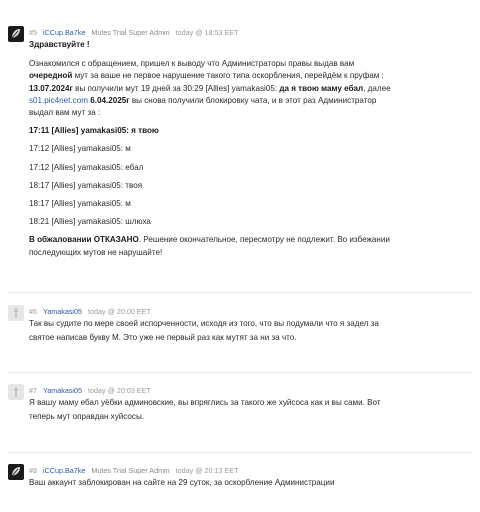  Describe the element at coordinates (33, 311) in the screenshot. I see `post-number: #6` at that location.